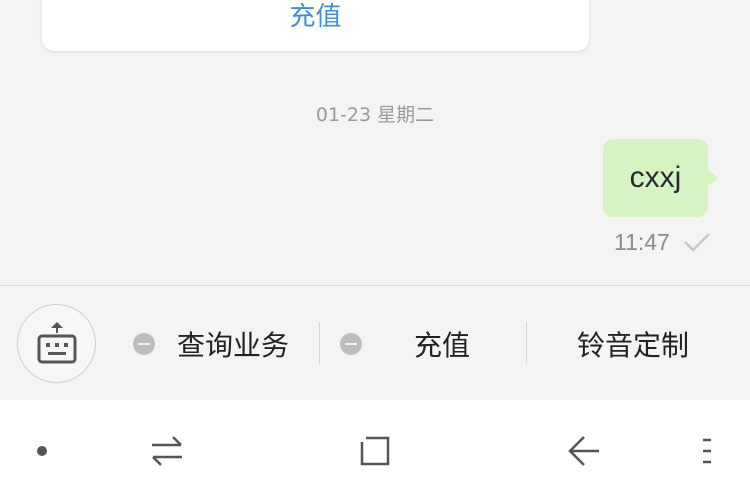  Describe the element at coordinates (655, 177) in the screenshot. I see `message-text: cxxj` at that location.